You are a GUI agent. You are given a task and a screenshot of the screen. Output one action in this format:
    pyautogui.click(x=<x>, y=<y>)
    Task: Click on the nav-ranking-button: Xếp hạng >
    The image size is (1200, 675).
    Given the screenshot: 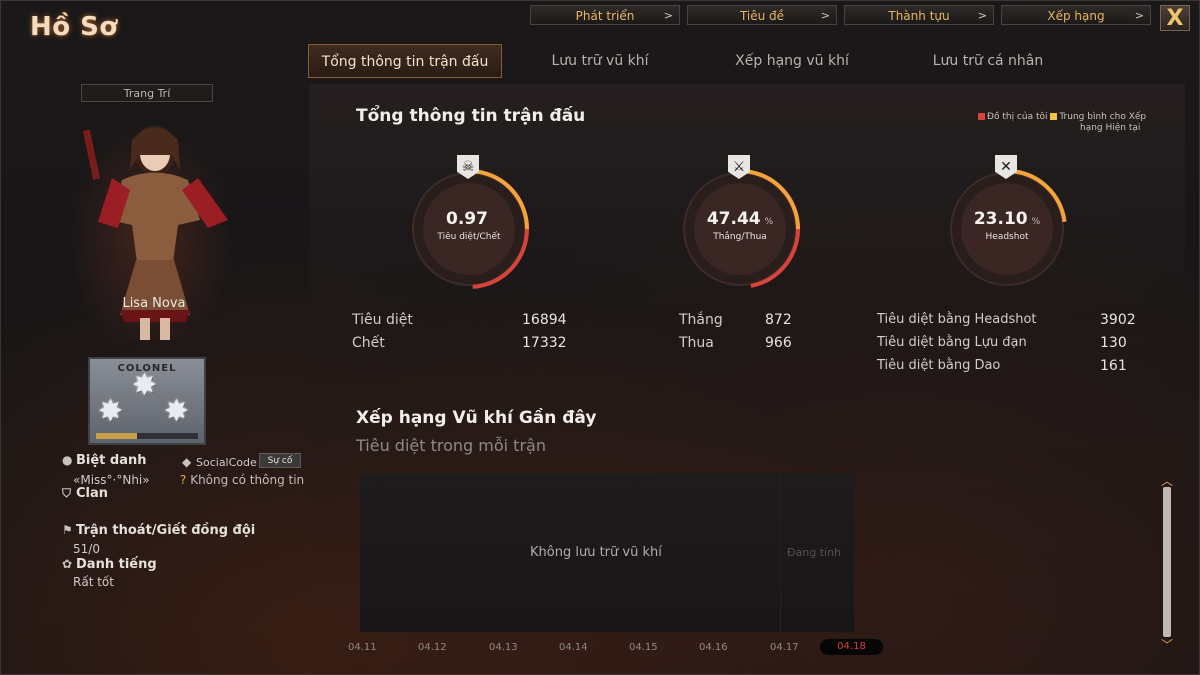 What is the action you would take?
    pyautogui.click(x=1076, y=15)
    